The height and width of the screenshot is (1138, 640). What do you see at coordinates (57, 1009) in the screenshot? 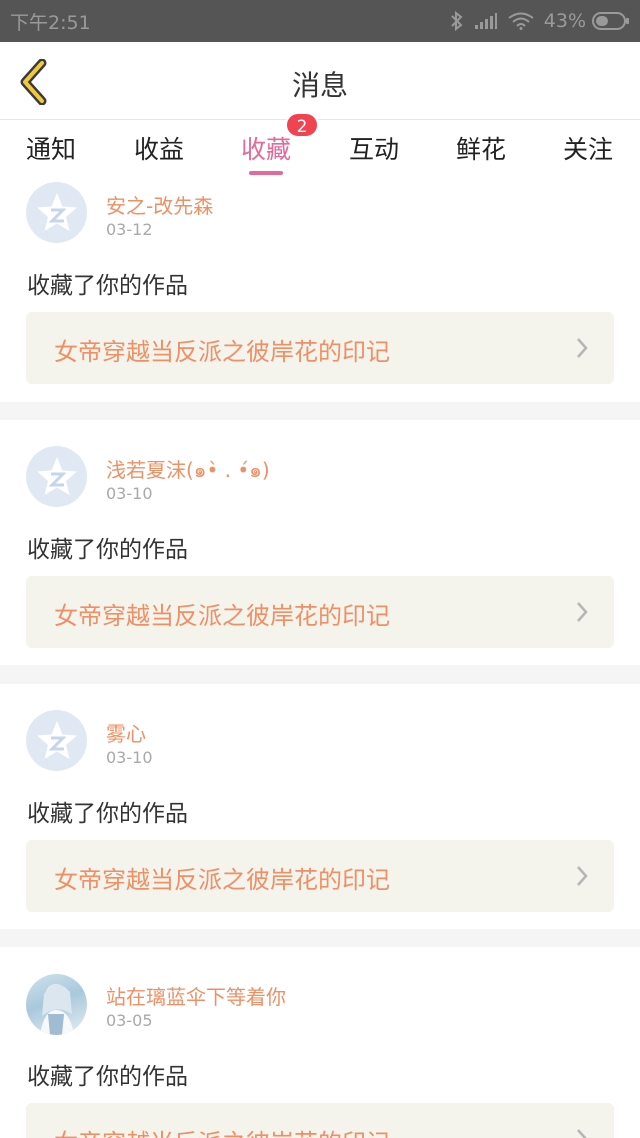
I see `user-photo-icon` at bounding box center [57, 1009].